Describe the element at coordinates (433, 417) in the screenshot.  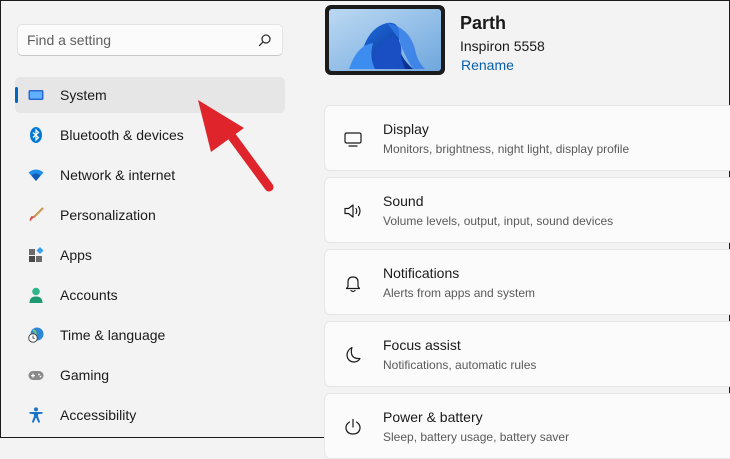
I see `setting-card-title: Power & battery` at that location.